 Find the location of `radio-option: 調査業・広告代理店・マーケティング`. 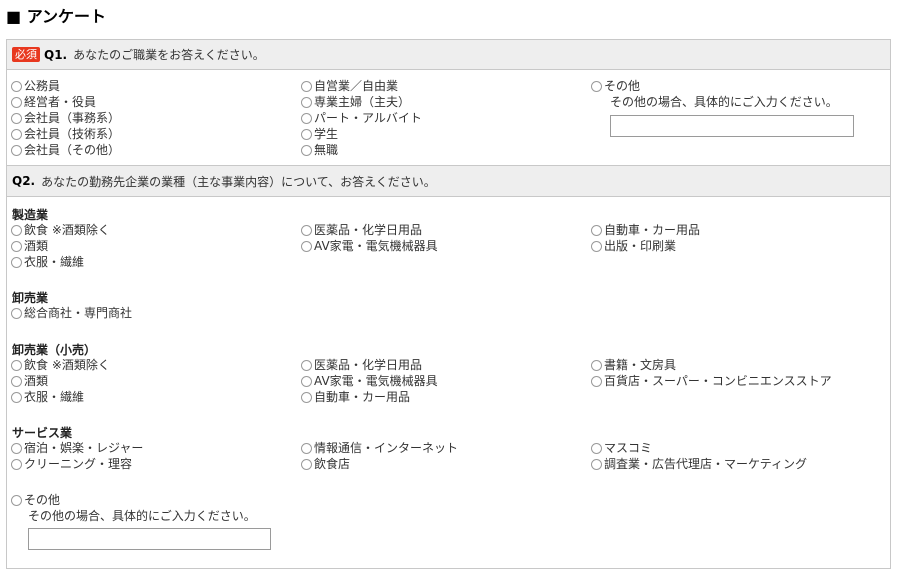

radio-option: 調査業・広告代理店・マーケティング is located at coordinates (699, 464).